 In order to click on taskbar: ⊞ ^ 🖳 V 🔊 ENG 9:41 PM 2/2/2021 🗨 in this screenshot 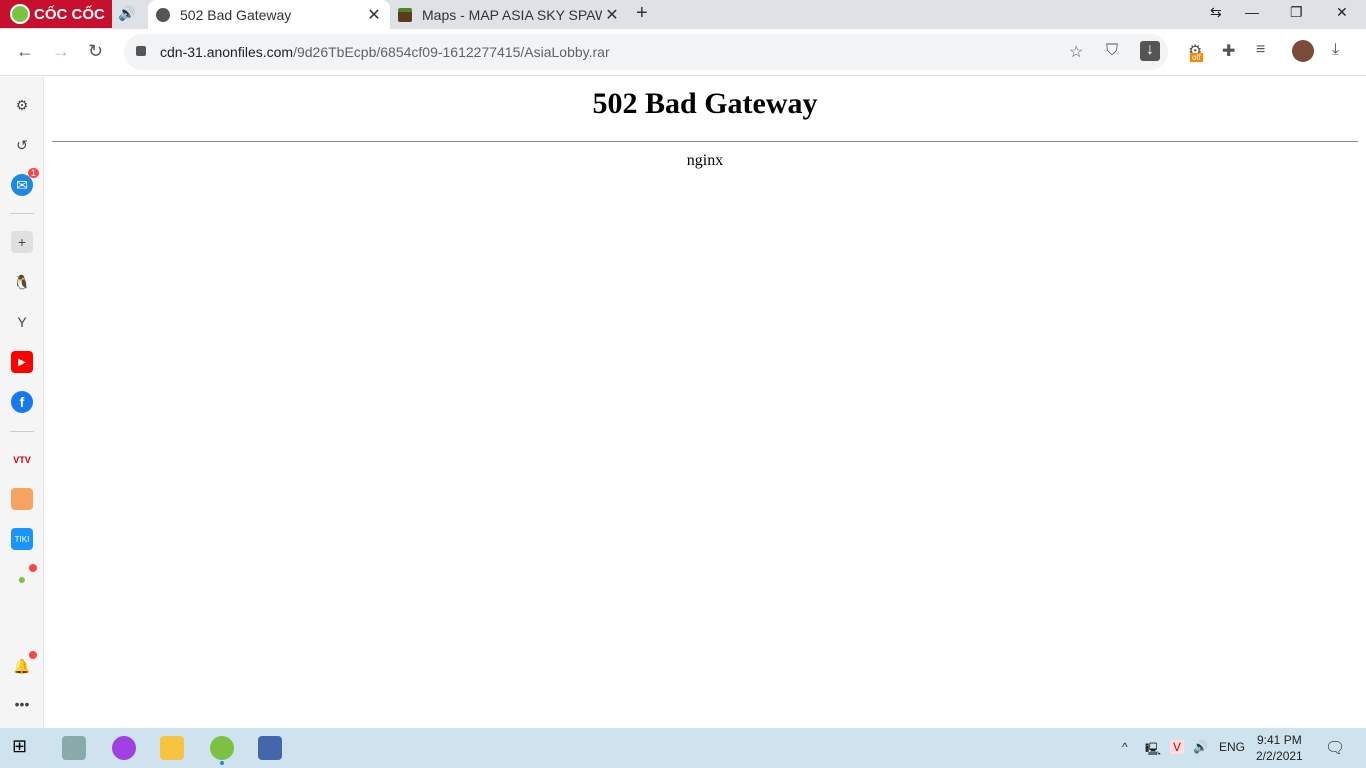, I will do `click(683, 748)`.